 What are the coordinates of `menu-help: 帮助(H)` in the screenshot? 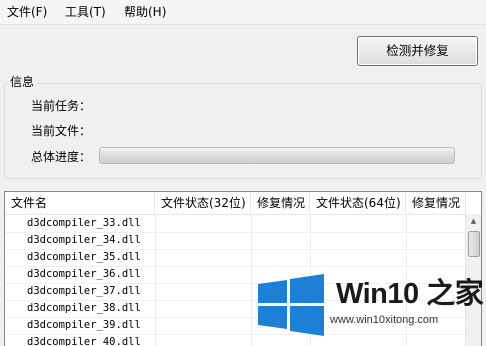 It's located at (145, 12).